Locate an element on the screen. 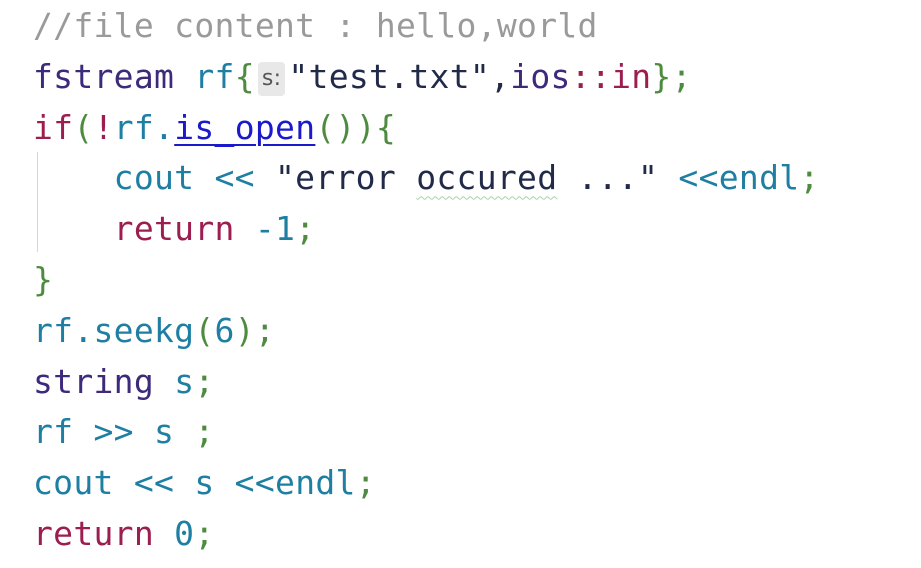 Image resolution: width=921 pixels, height=568 pixels. code-line: if(!rf.is_open()){ is located at coordinates (214, 128).